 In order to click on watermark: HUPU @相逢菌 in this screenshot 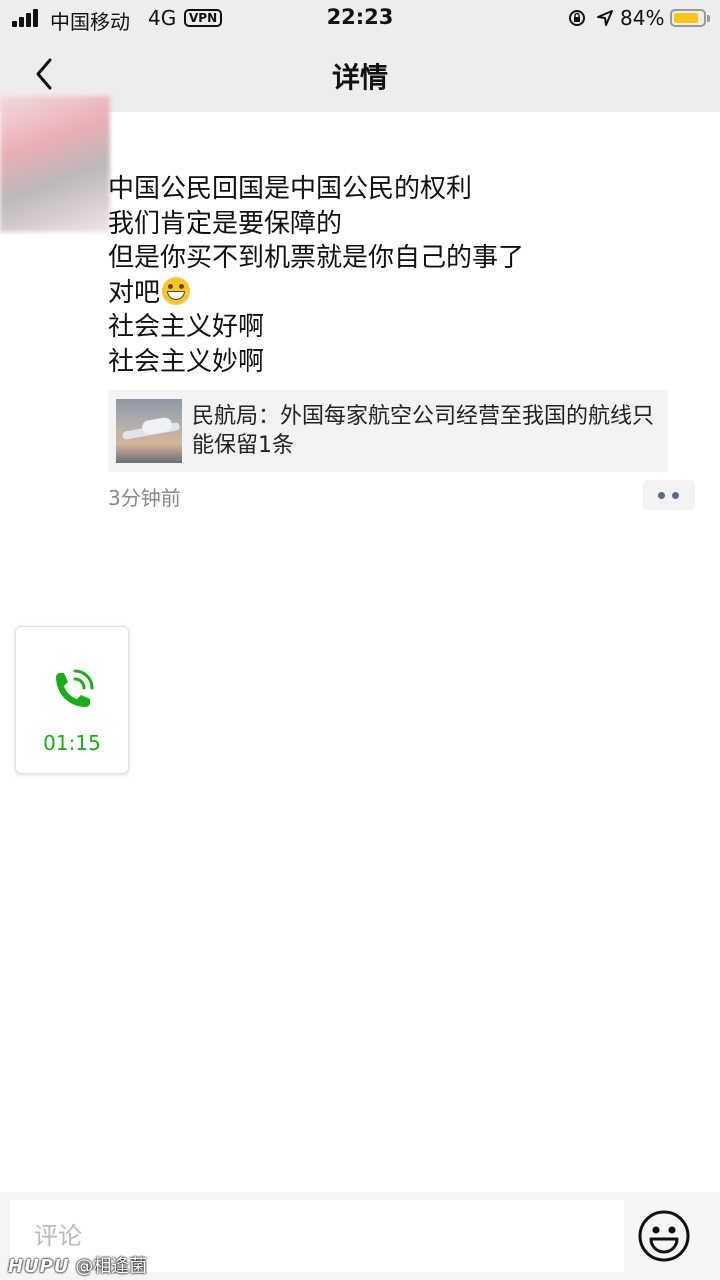, I will do `click(77, 1265)`.